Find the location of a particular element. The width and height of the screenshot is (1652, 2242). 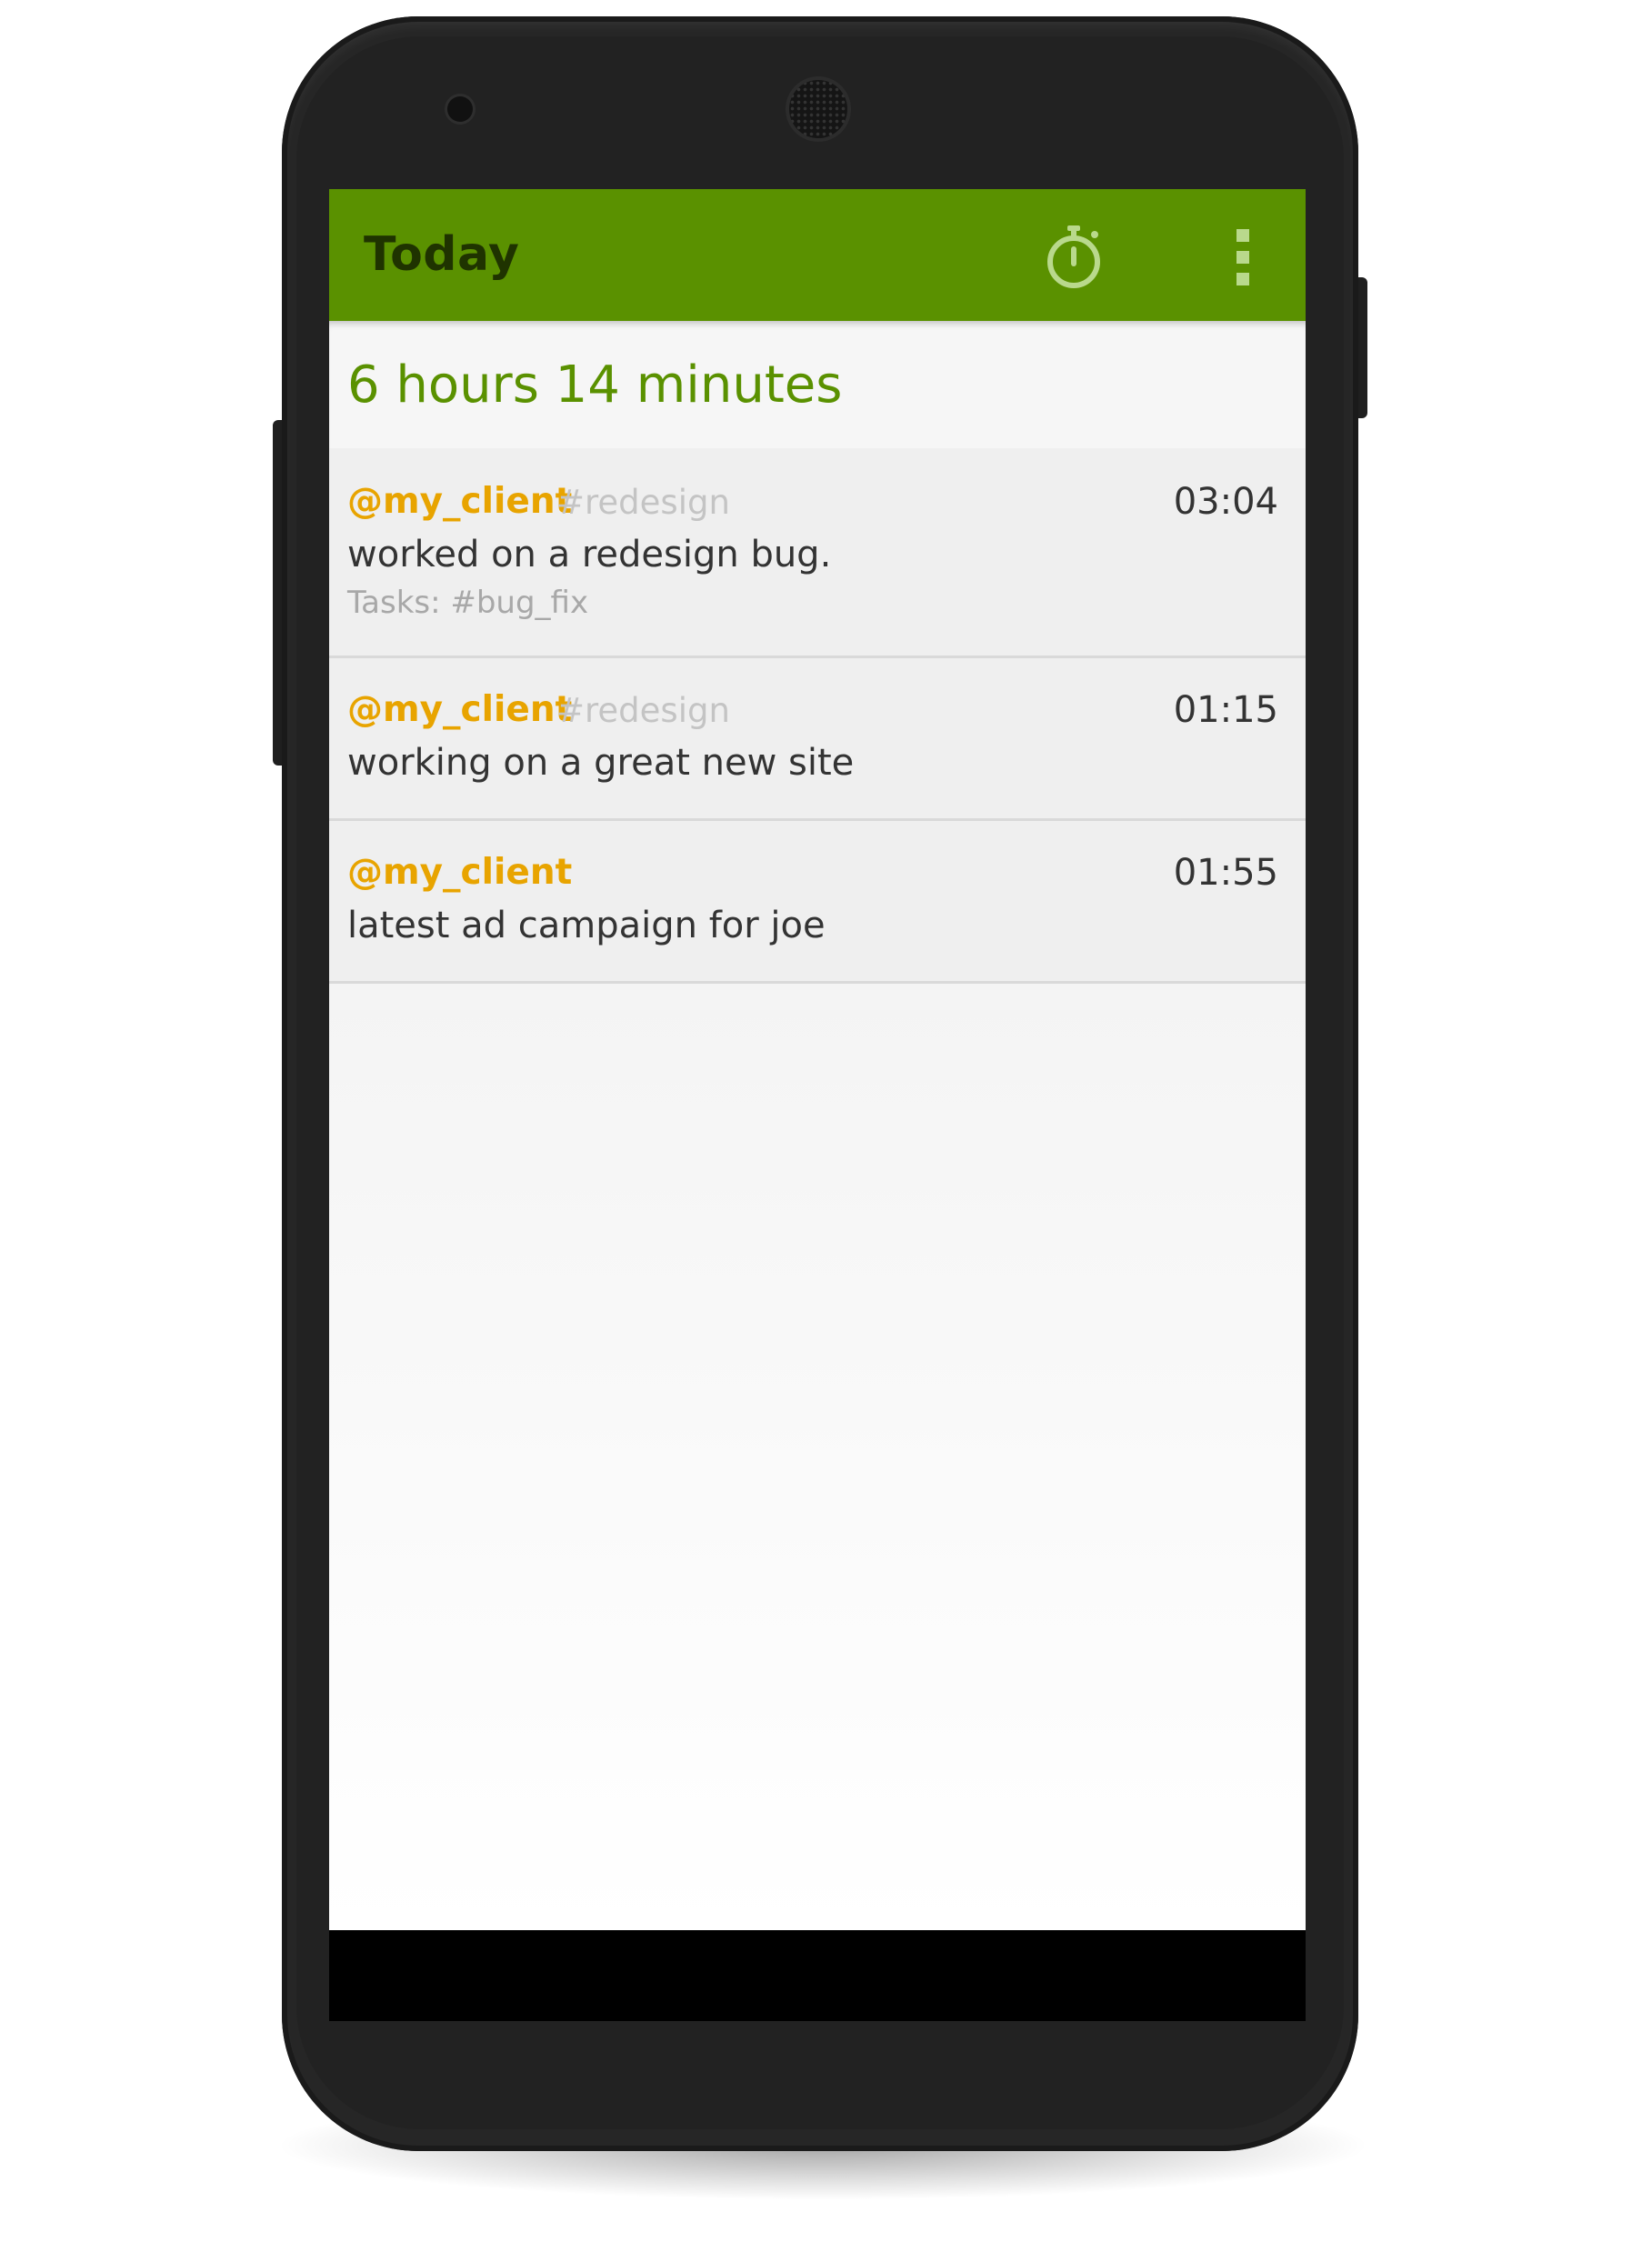

action-bar: Today is located at coordinates (817, 255).